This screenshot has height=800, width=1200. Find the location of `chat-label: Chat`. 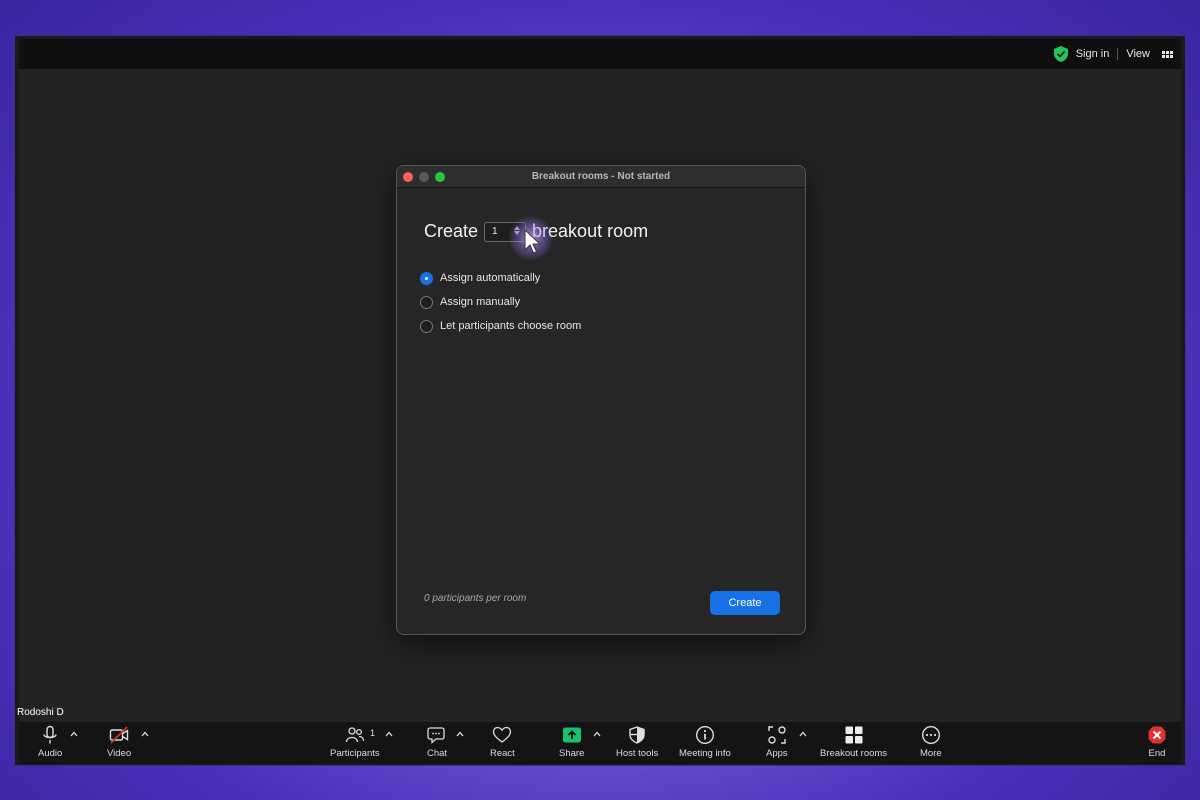

chat-label: Chat is located at coordinates (437, 753).